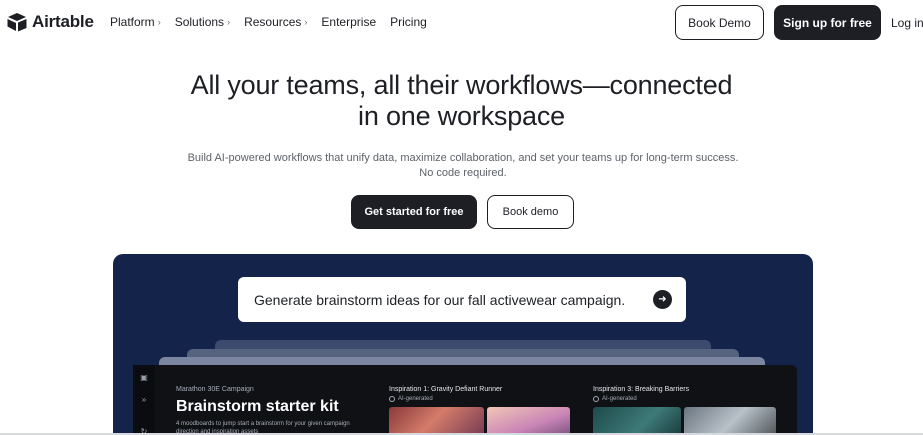 The height and width of the screenshot is (435, 923). Describe the element at coordinates (446, 389) in the screenshot. I see `inspiration-title: Inspiration 1: Gravity Defiant Runner` at that location.